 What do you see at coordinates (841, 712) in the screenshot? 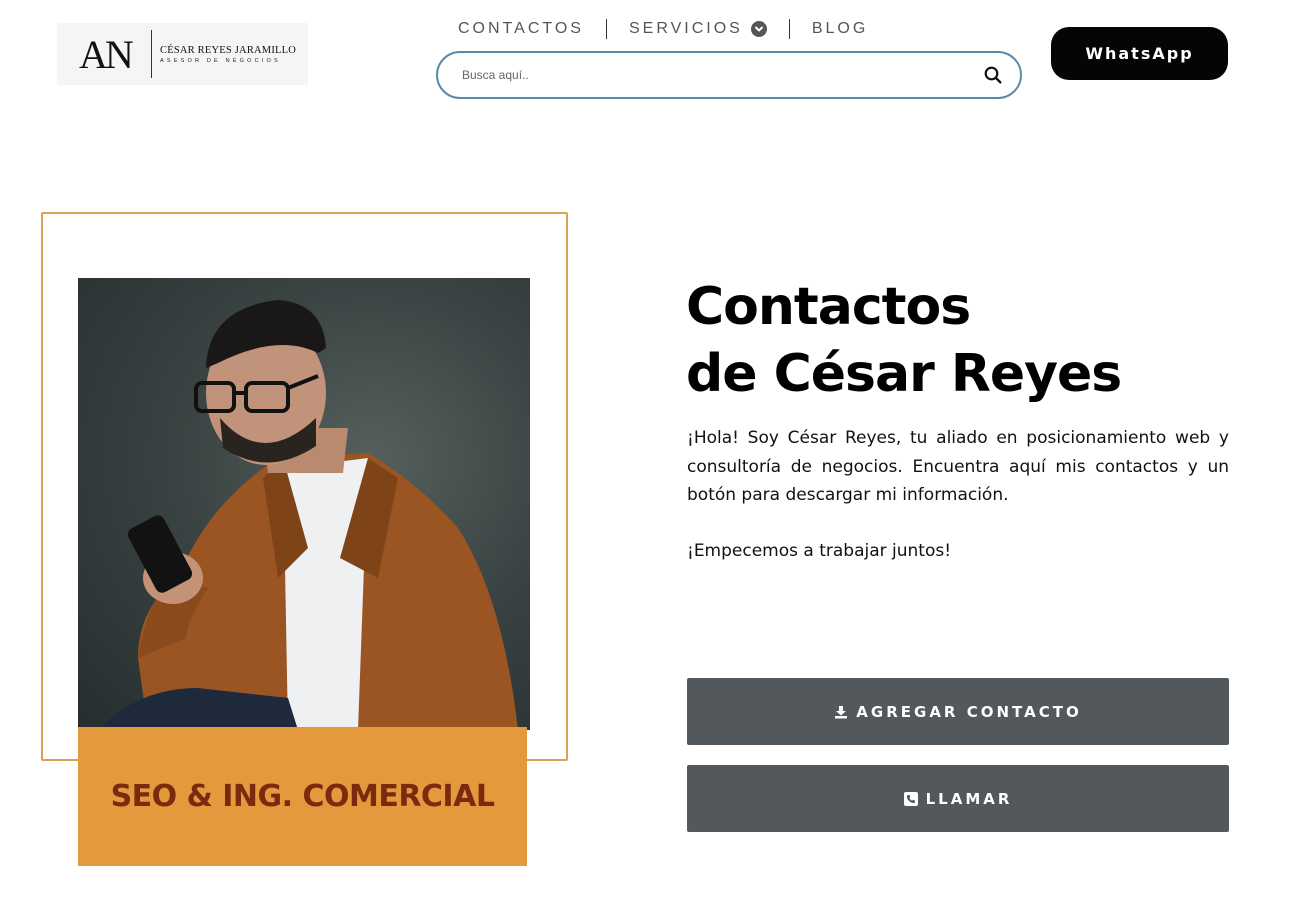
I see `download-icon` at bounding box center [841, 712].